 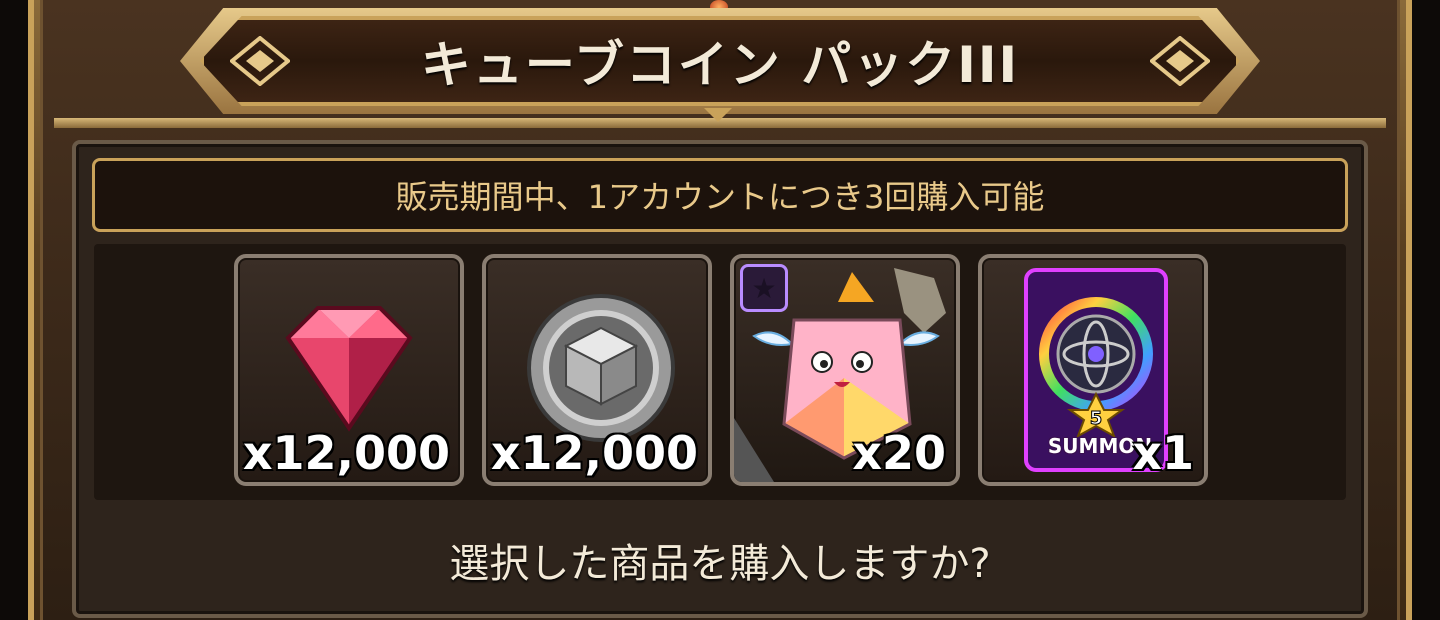 I want to click on dialog-title: キューブコイン パックIII, so click(x=720, y=65).